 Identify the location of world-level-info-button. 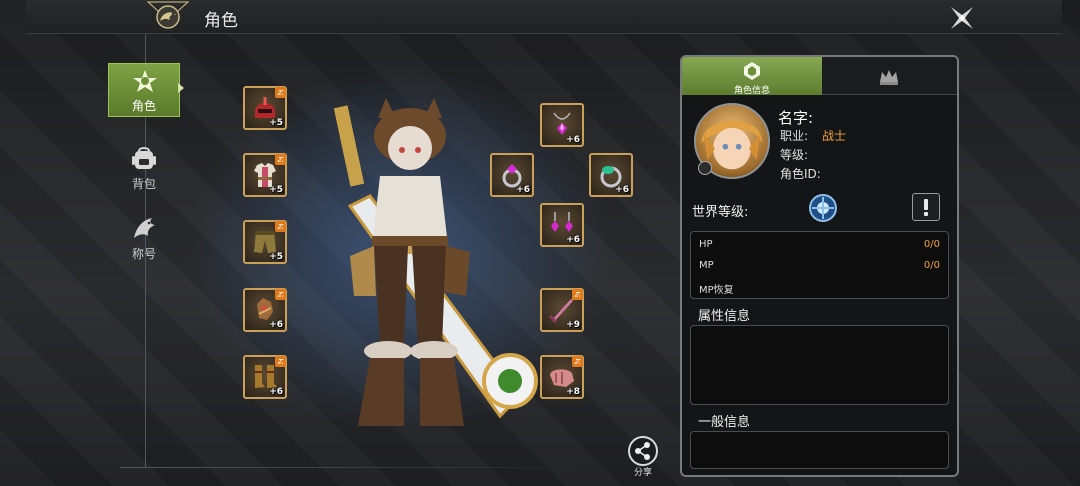
(926, 207).